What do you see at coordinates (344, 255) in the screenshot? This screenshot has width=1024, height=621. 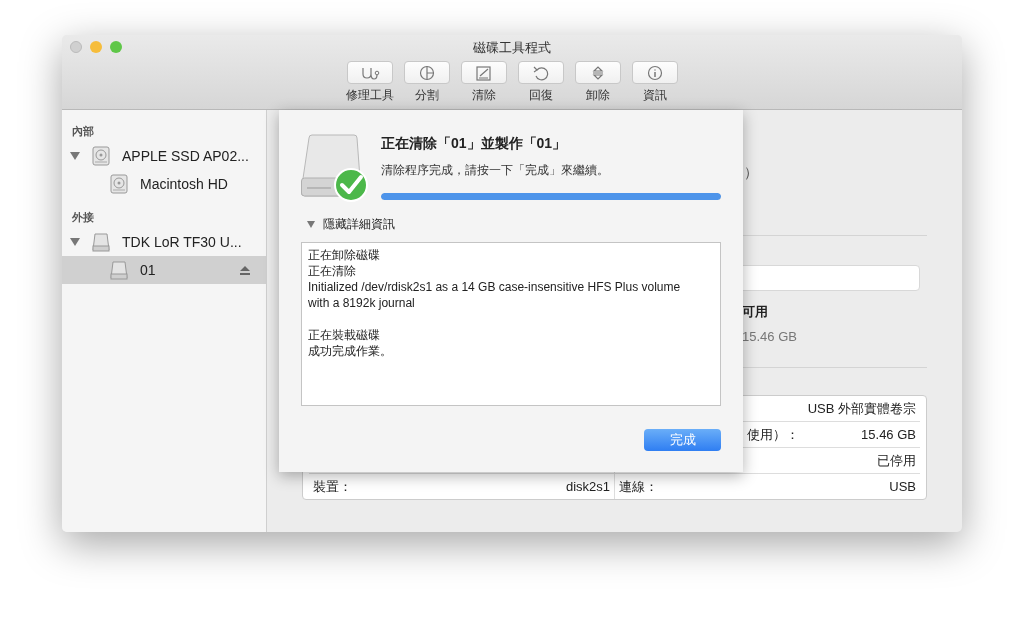 I see `log-line: 正在卸除磁碟` at bounding box center [344, 255].